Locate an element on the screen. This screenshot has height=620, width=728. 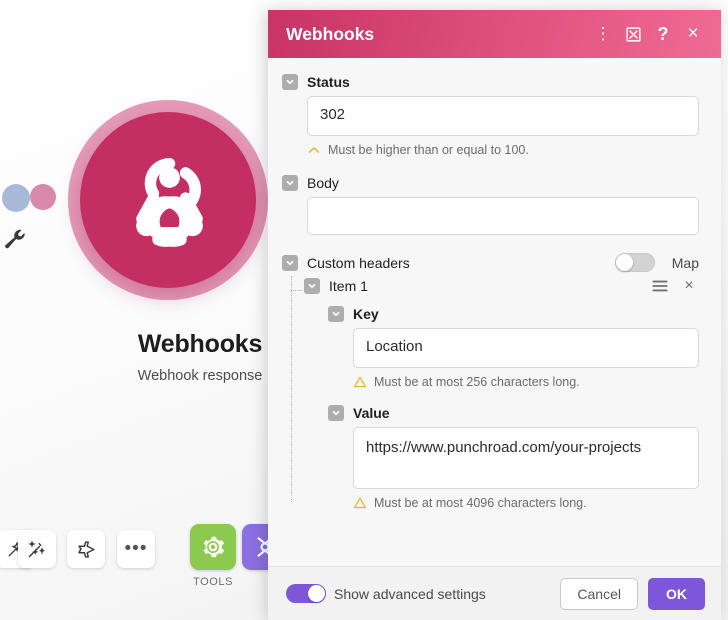
status-toggle-checkbox is located at coordinates (290, 82).